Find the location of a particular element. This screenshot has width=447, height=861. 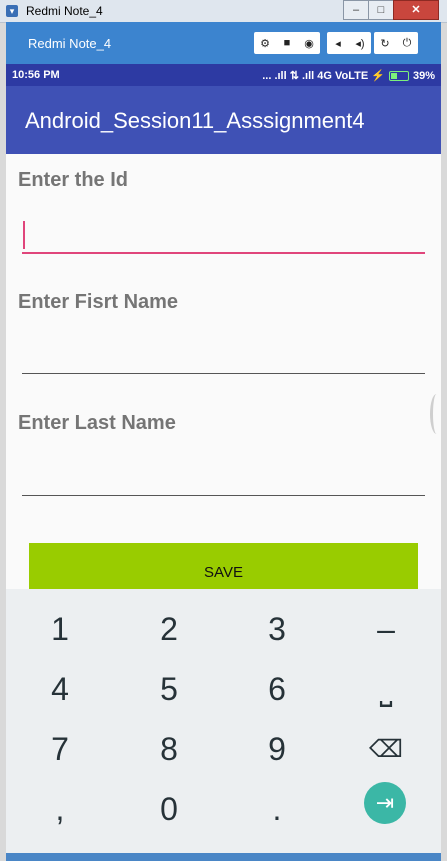

video-camera-icon: ■ is located at coordinates (287, 43).